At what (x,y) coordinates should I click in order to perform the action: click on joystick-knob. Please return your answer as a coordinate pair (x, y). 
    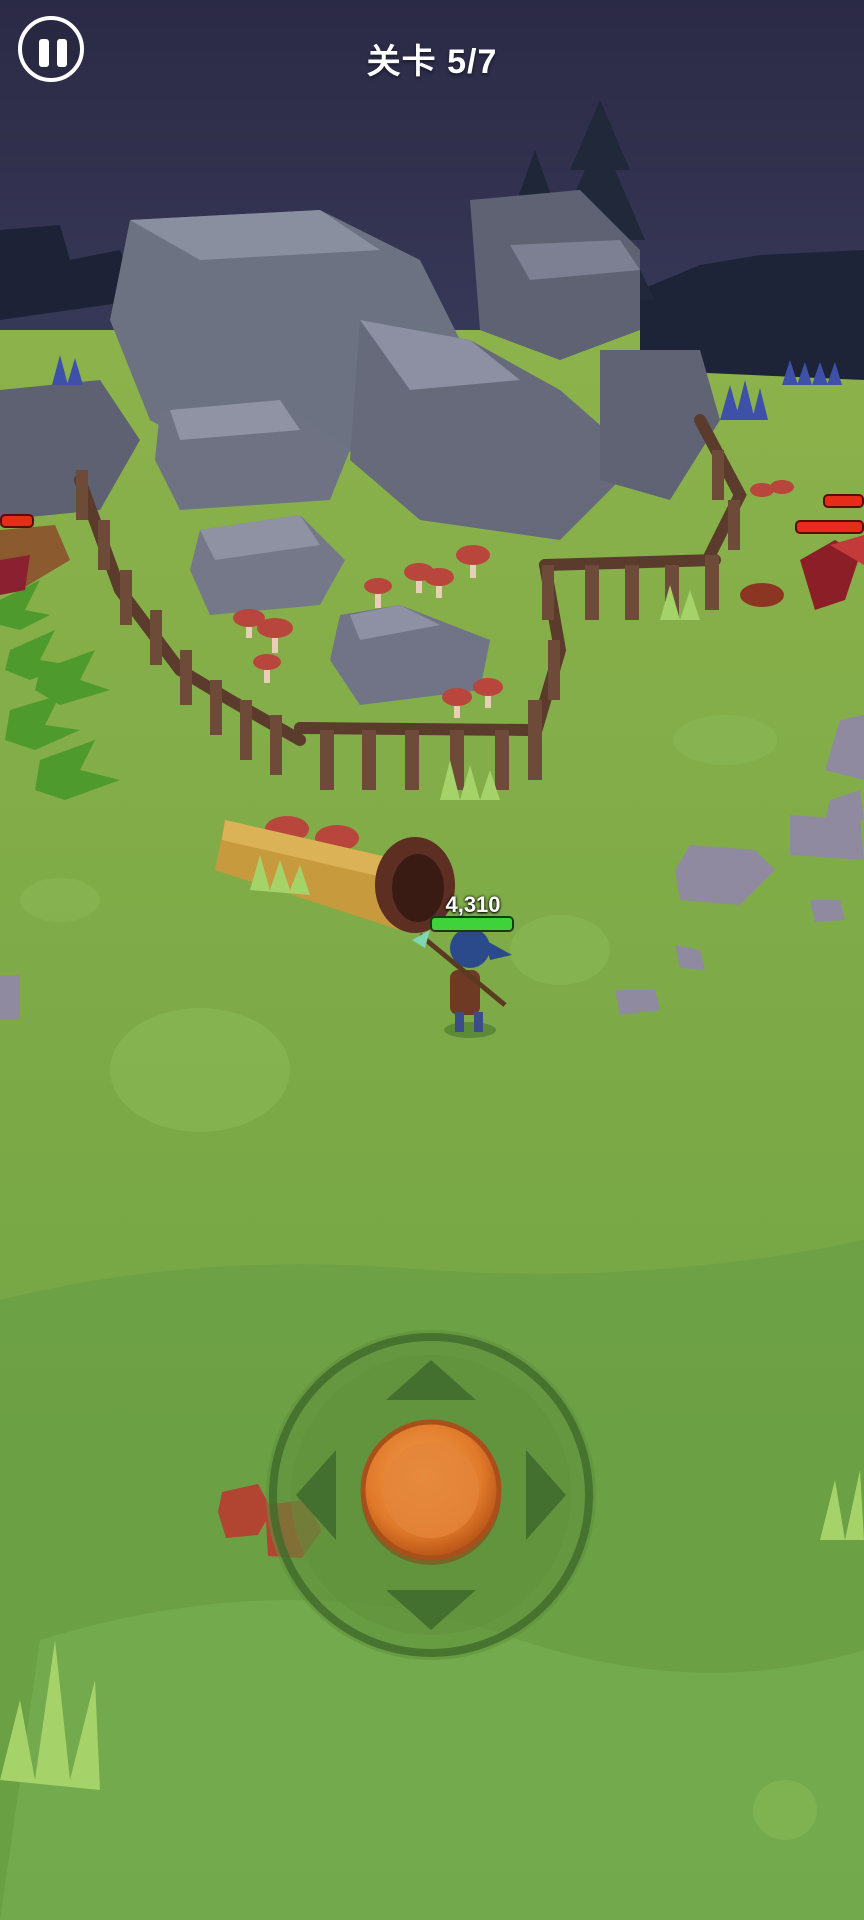
    Looking at the image, I should click on (431, 1495).